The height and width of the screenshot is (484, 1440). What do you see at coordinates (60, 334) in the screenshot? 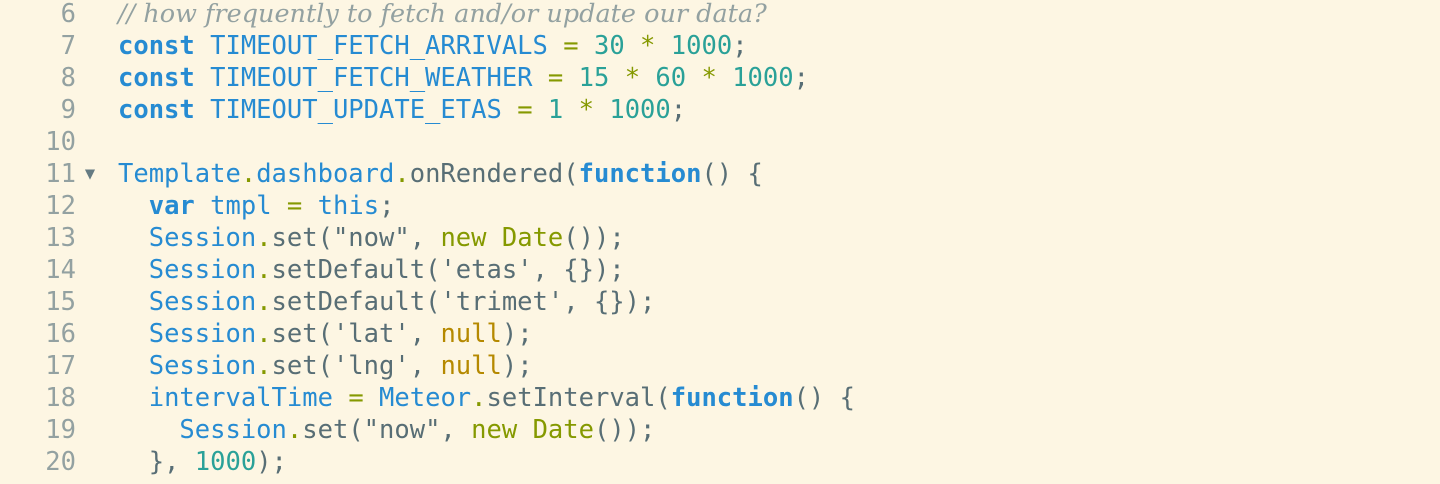
I see `line-number: 16` at bounding box center [60, 334].